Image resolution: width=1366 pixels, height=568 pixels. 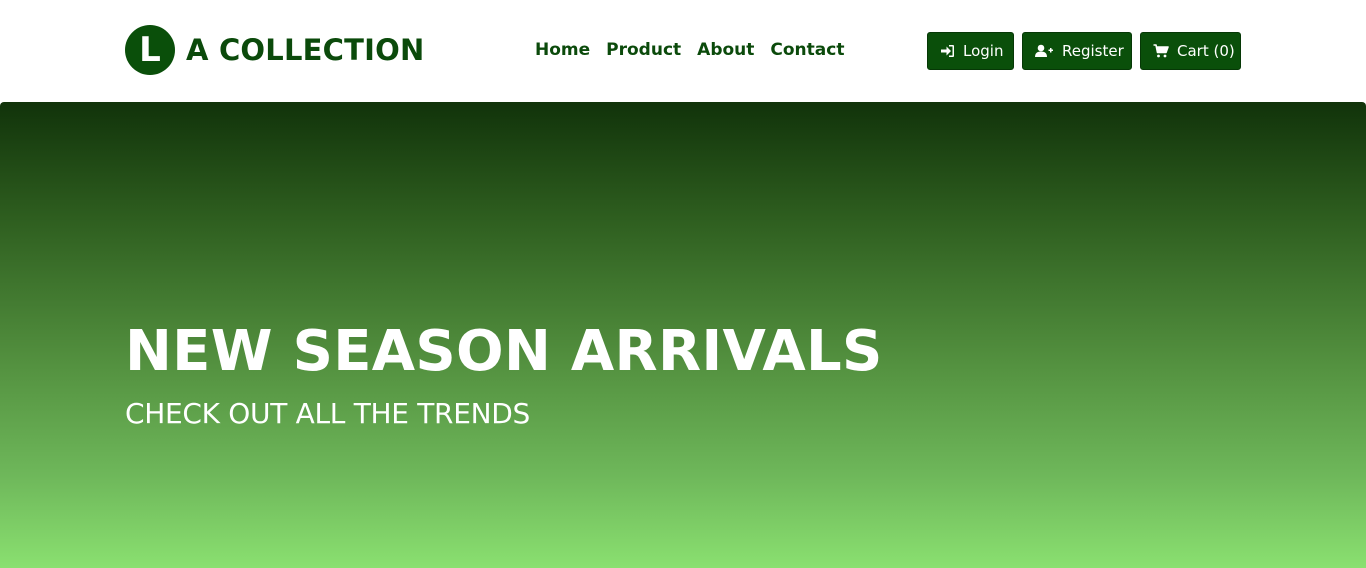 What do you see at coordinates (689, 50) in the screenshot?
I see `main-nav: Home Product About Contact` at bounding box center [689, 50].